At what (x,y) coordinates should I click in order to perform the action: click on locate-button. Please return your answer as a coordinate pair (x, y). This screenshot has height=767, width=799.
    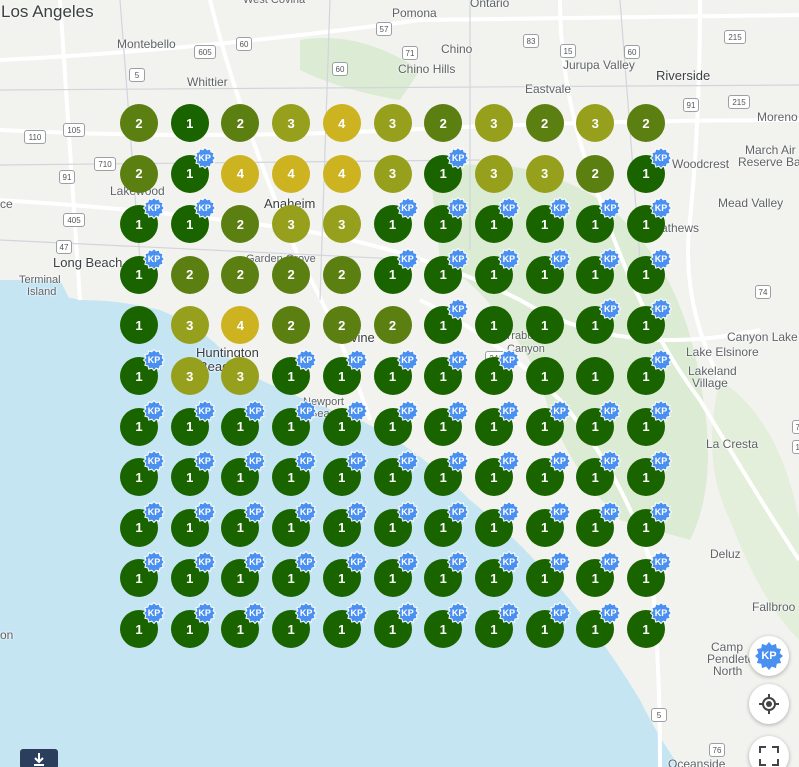
    Looking at the image, I should click on (769, 704).